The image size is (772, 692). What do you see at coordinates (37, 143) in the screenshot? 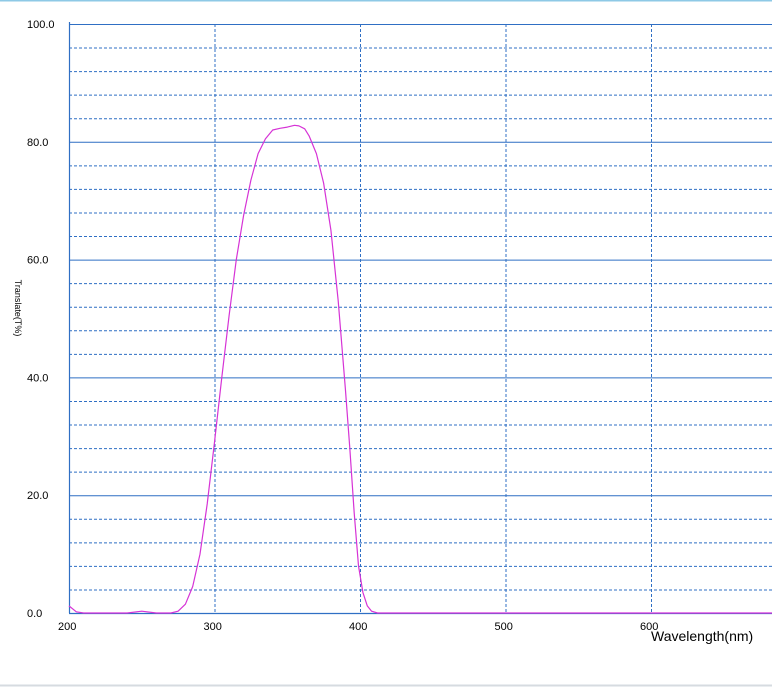
I see `y-tick-label: 80.0` at bounding box center [37, 143].